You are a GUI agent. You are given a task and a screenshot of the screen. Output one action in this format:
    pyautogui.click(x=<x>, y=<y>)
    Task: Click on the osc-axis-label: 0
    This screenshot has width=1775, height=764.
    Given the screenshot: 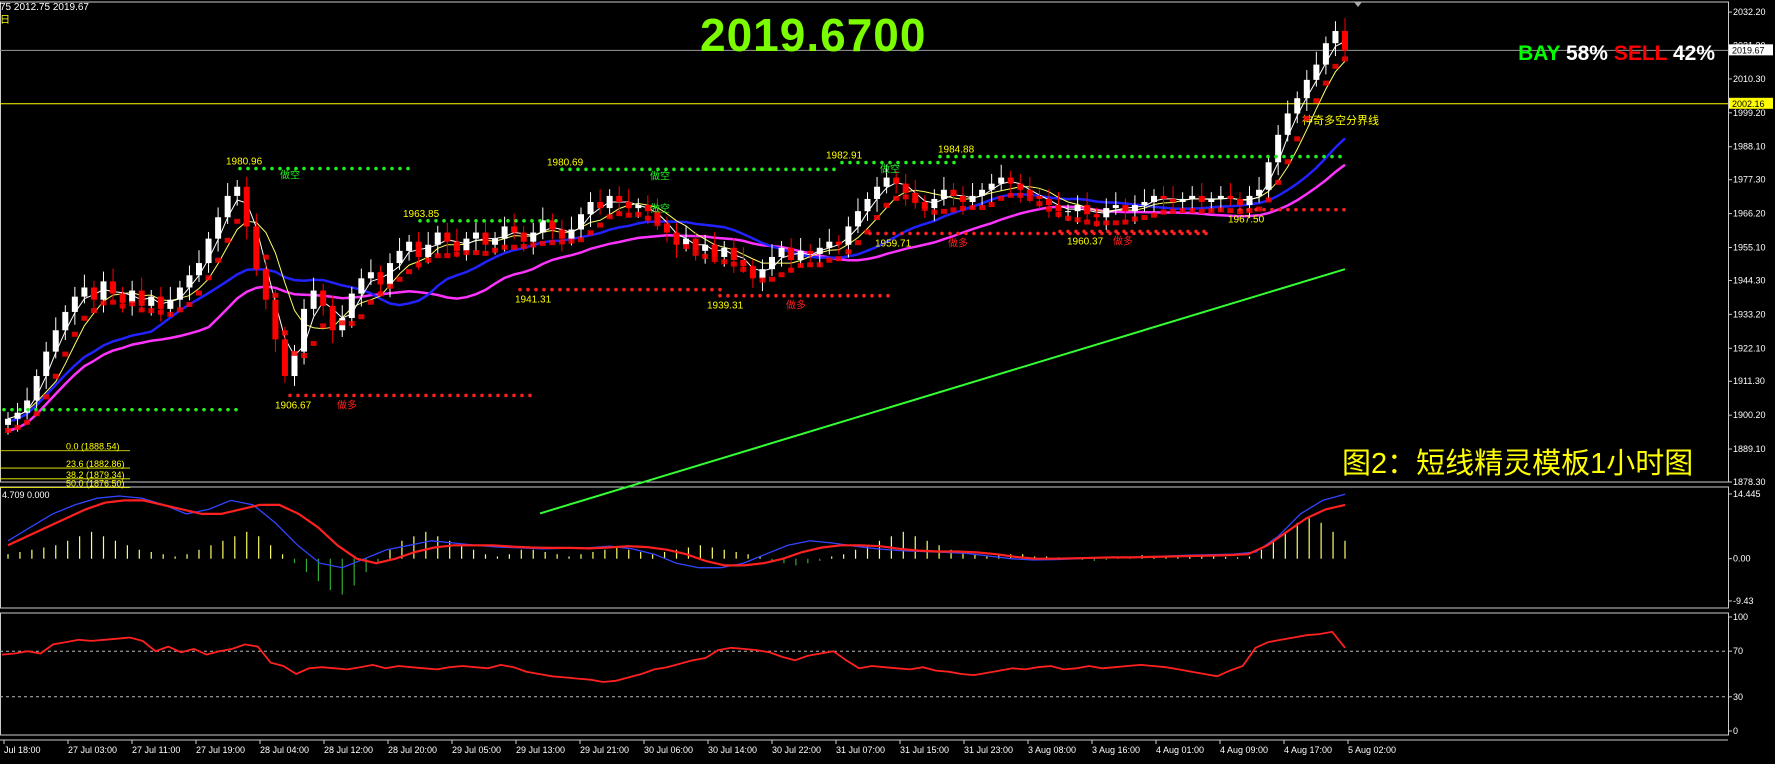 What is the action you would take?
    pyautogui.click(x=1735, y=731)
    